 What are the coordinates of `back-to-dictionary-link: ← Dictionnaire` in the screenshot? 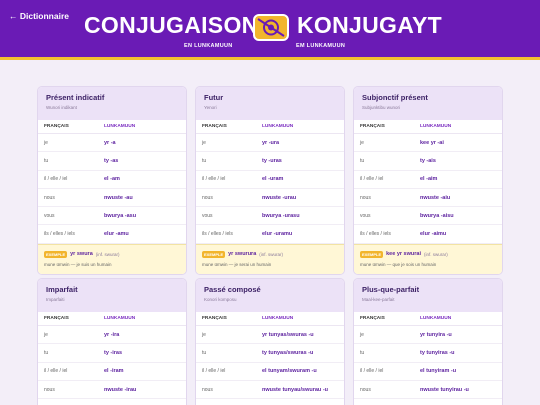 It's located at (39, 16).